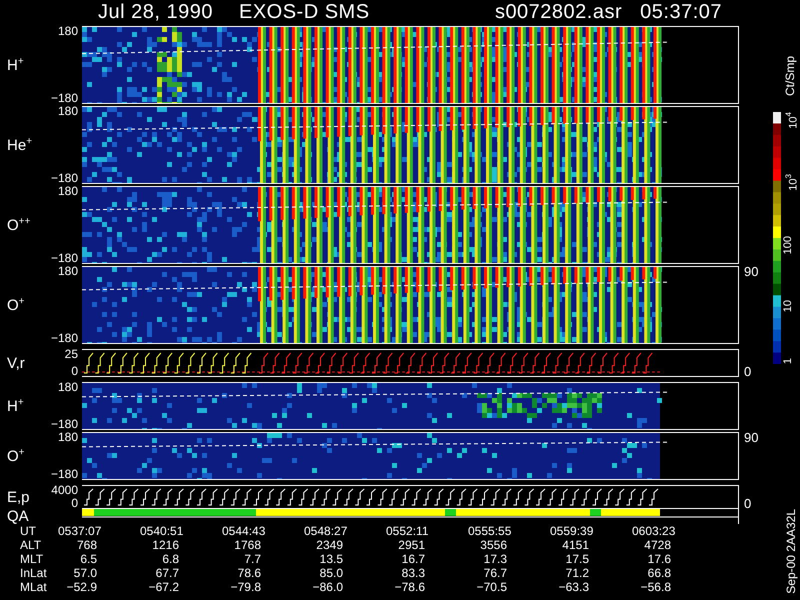 The image size is (800, 600). What do you see at coordinates (574, 587) in the screenshot?
I see `table-cell-text: −63.3` at bounding box center [574, 587].